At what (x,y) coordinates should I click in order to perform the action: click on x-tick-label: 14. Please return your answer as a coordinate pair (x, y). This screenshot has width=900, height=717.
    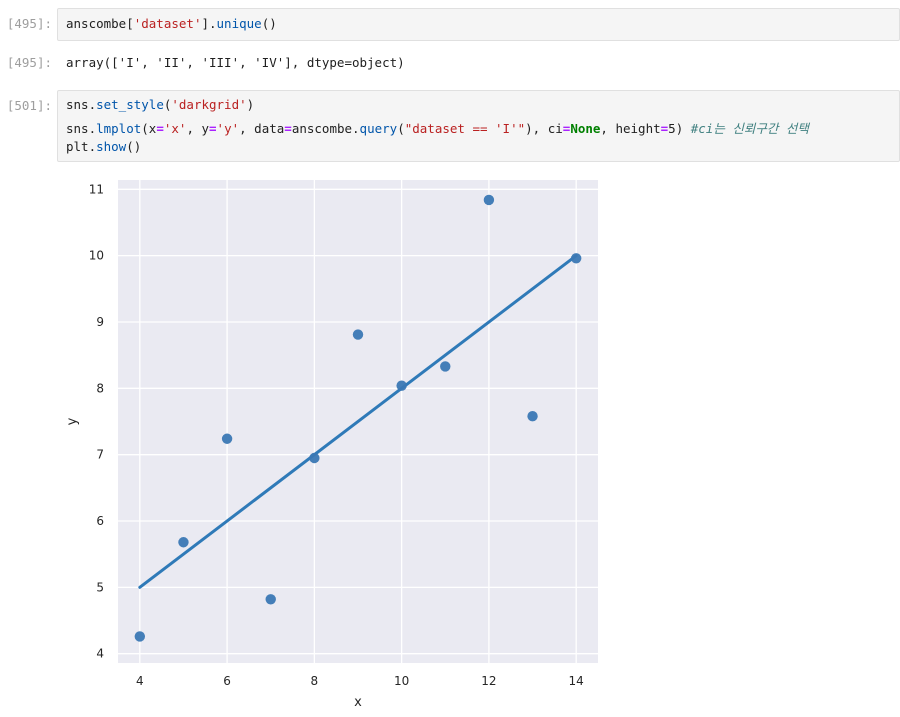
    Looking at the image, I should click on (576, 681).